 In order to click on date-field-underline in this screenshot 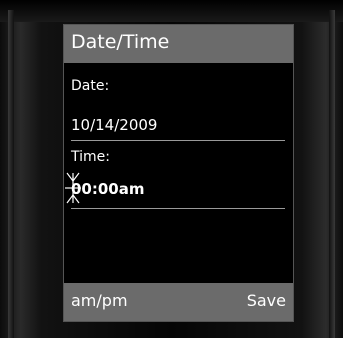, I will do `click(178, 140)`.